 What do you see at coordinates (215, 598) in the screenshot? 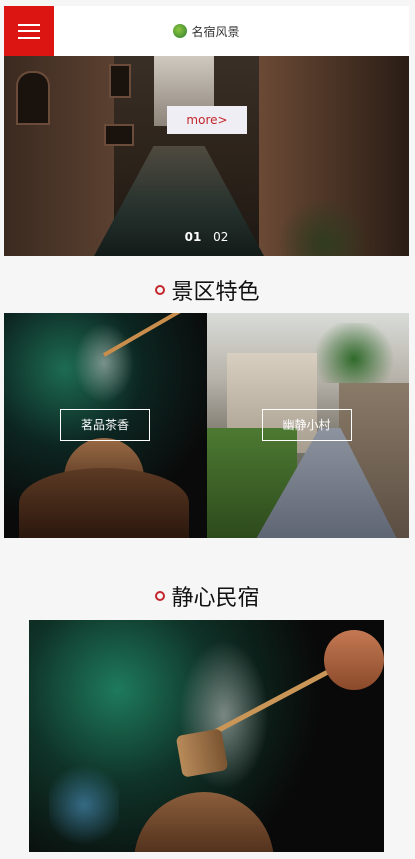
I see `homestay-title-text: 静心民宿` at bounding box center [215, 598].